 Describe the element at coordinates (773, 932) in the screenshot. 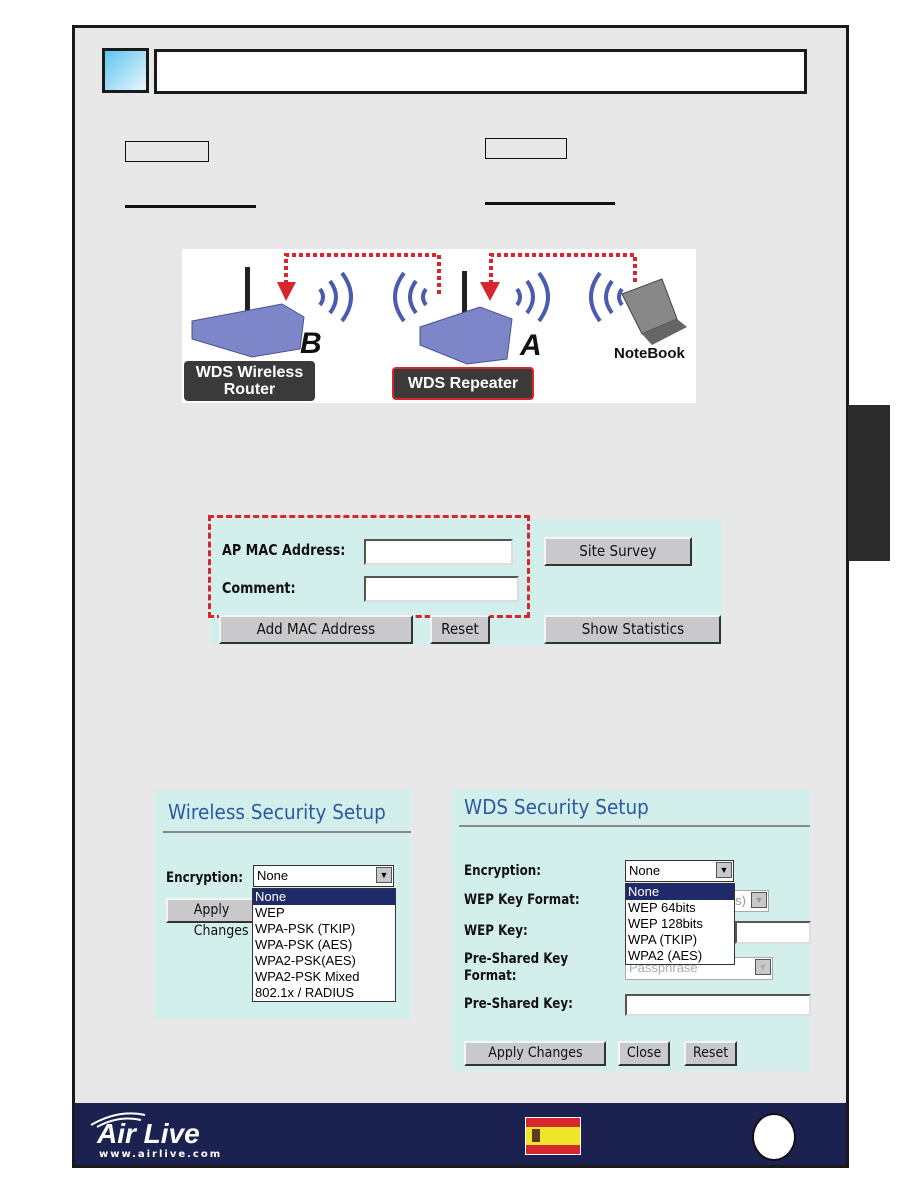

I see `wep-key-input` at that location.